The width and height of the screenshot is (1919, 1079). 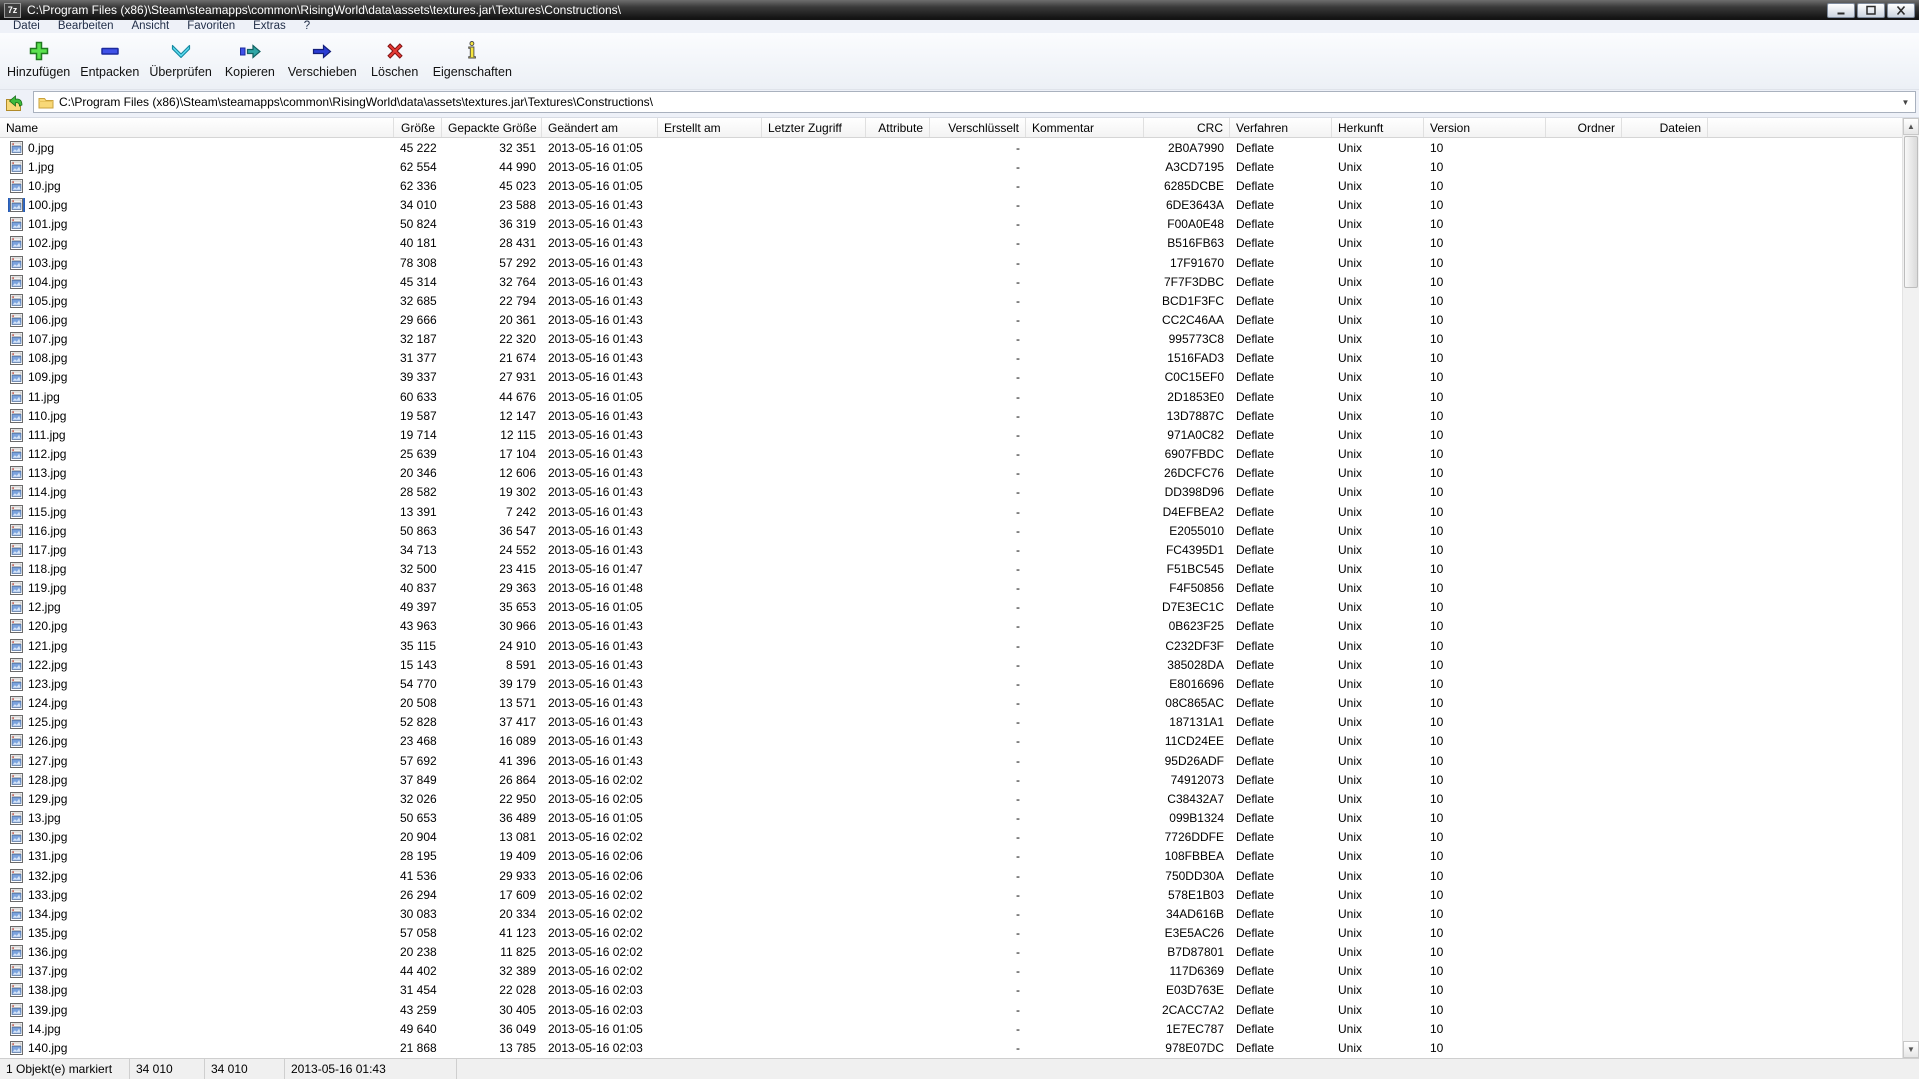 What do you see at coordinates (197, 300) in the screenshot?
I see `cell-name: 105.jpg` at bounding box center [197, 300].